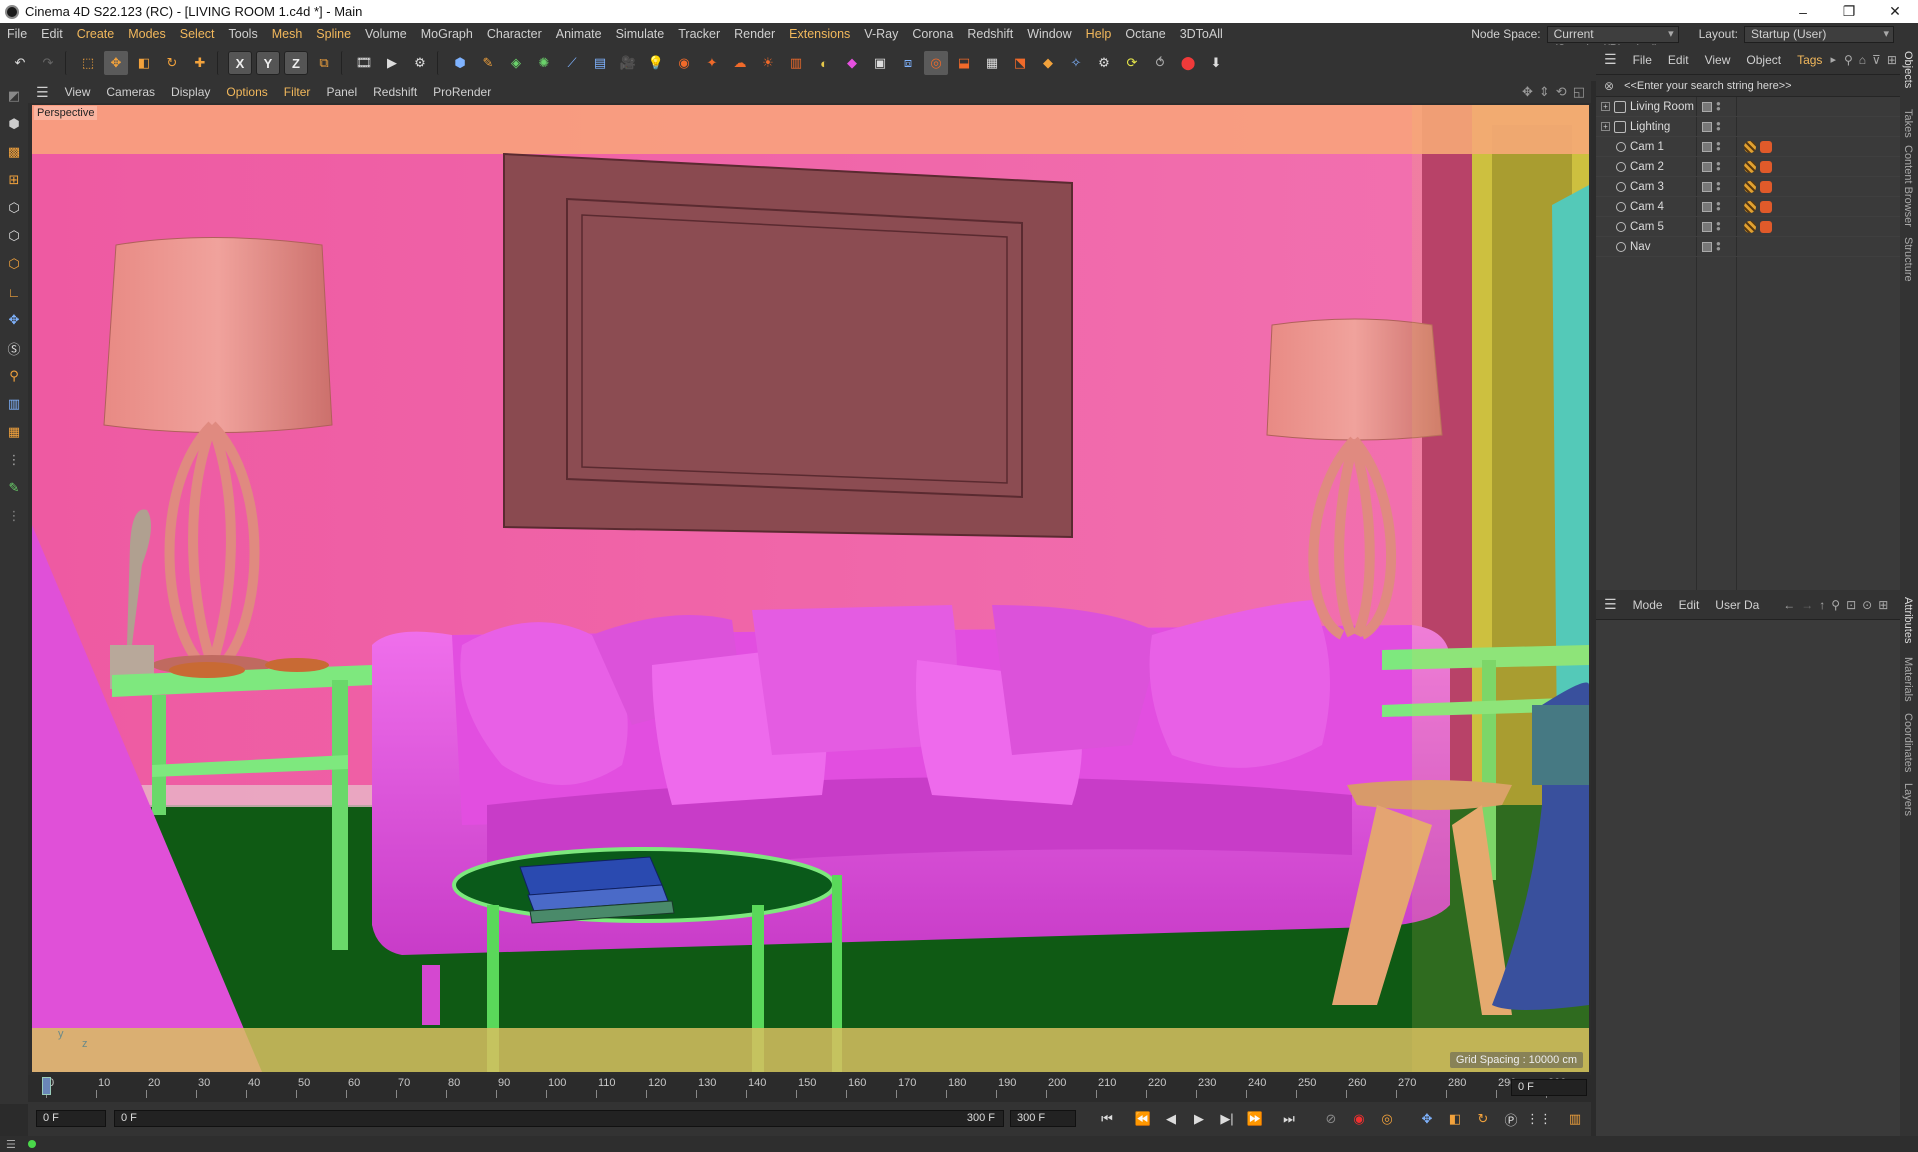 This screenshot has width=1918, height=1152. Describe the element at coordinates (880, 63) in the screenshot. I see `picture-viewer-icon: ▣` at that location.